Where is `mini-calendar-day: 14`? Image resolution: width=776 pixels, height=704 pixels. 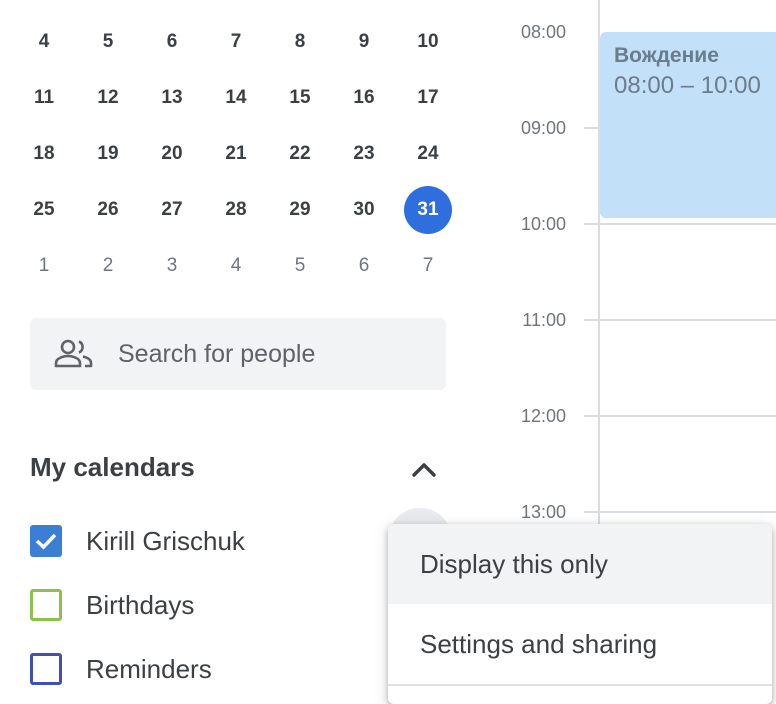 mini-calendar-day: 14 is located at coordinates (236, 98).